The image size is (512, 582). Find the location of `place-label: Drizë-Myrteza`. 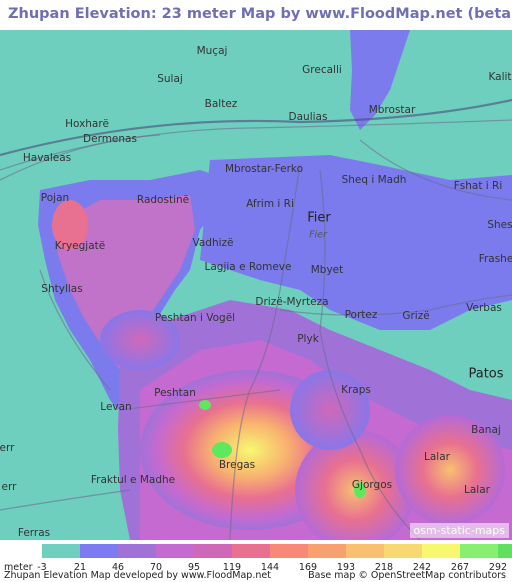

place-label: Drizë-Myrteza is located at coordinates (292, 302).